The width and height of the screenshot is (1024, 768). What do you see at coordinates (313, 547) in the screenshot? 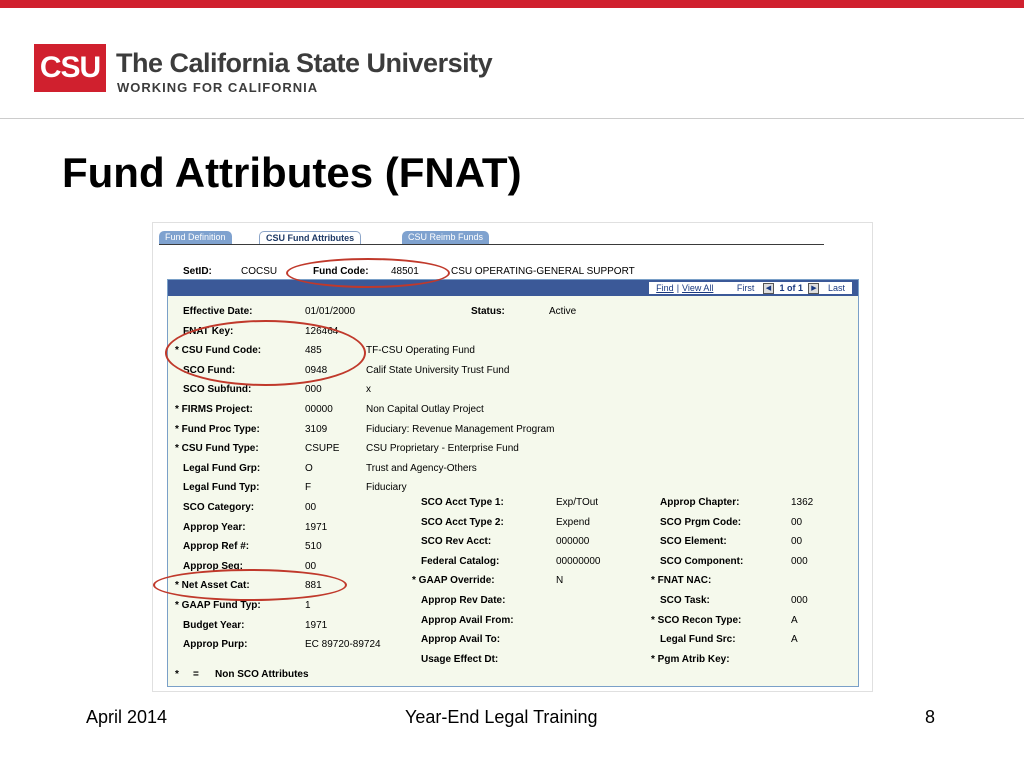
I see `field-value: 510` at bounding box center [313, 547].